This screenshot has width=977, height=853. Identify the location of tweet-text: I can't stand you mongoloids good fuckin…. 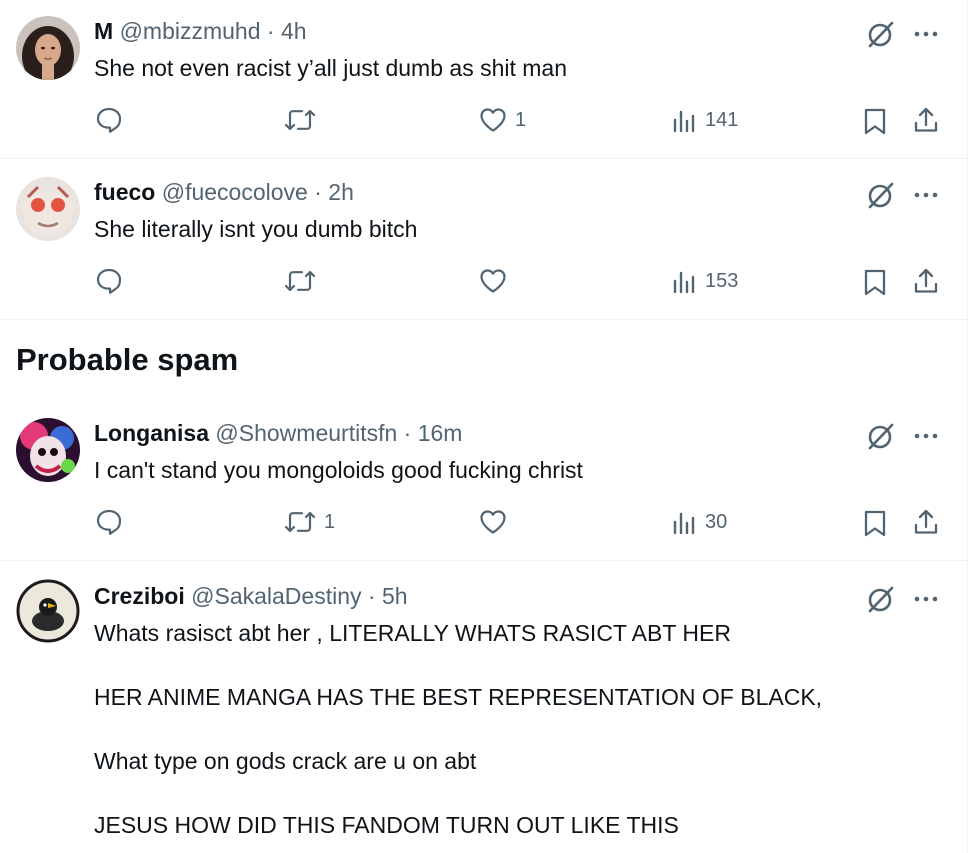
(338, 470).